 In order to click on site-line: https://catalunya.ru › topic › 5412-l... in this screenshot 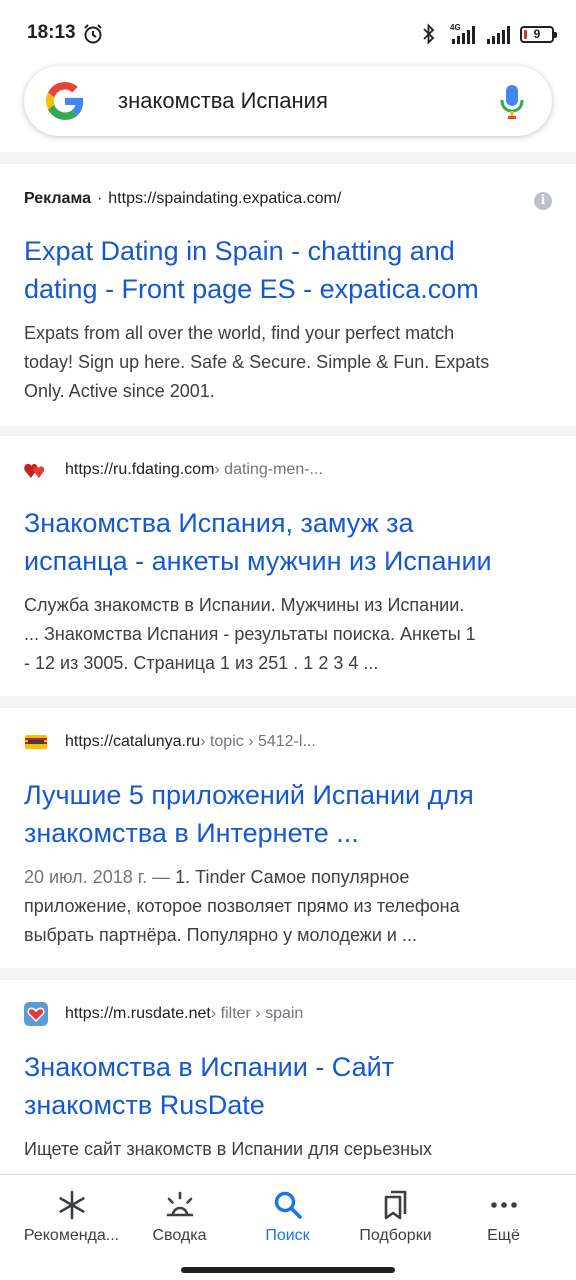, I will do `click(170, 742)`.